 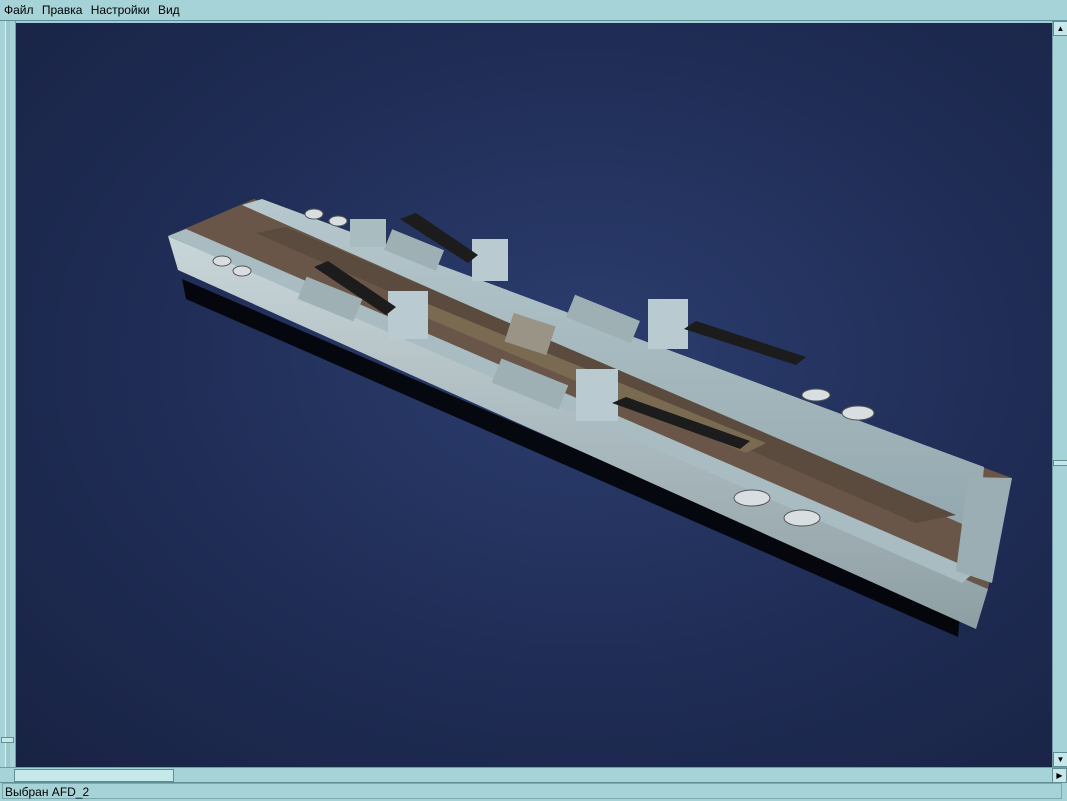 I want to click on status-text: Выбран AFD_2, so click(x=532, y=791).